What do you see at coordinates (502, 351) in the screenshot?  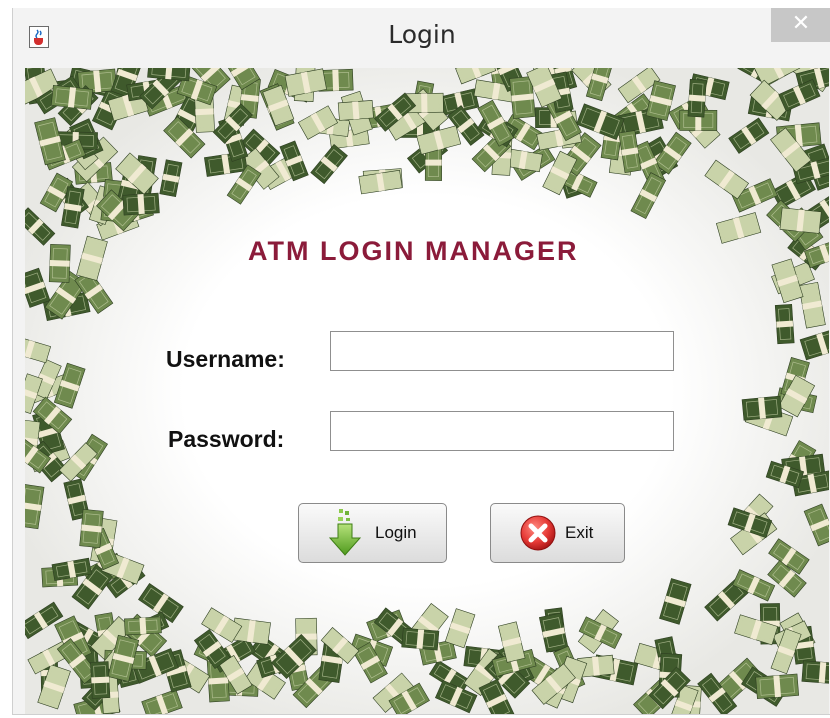 I see `username-input` at bounding box center [502, 351].